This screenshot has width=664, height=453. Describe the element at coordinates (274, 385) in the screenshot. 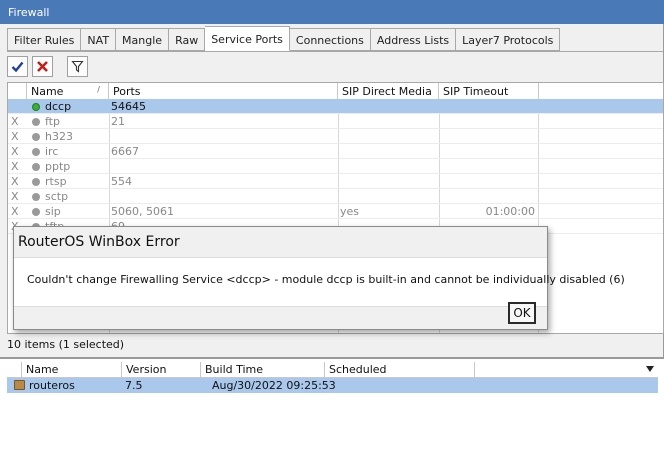

I see `package-build-time: Aug/30/2022 09:25:53` at that location.